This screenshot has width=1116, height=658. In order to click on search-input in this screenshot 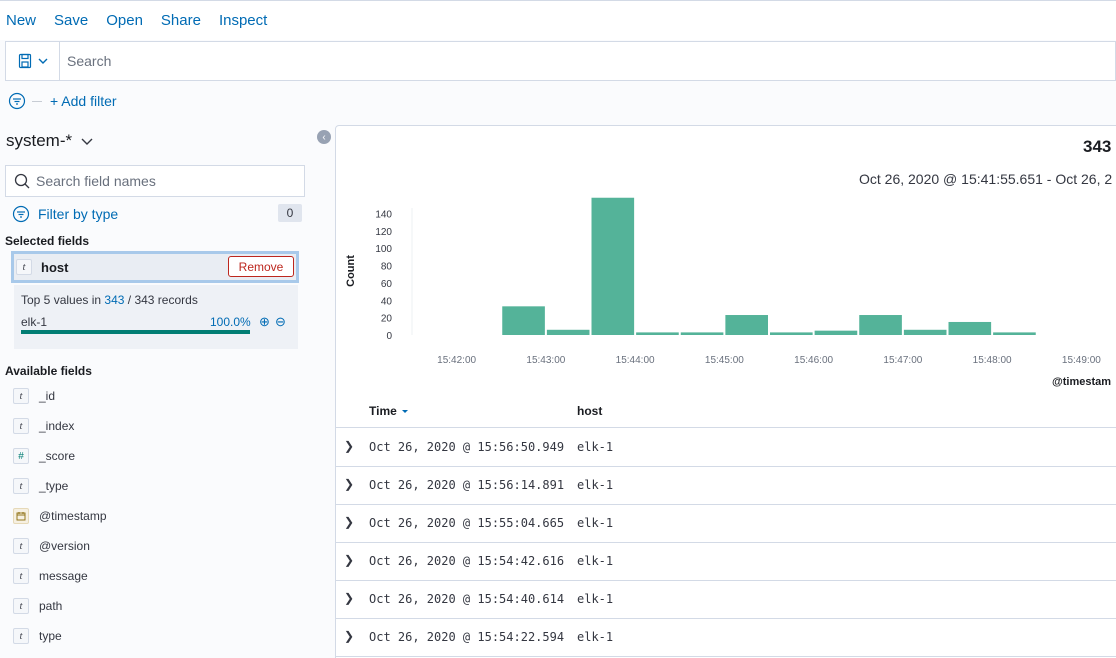, I will do `click(587, 61)`.